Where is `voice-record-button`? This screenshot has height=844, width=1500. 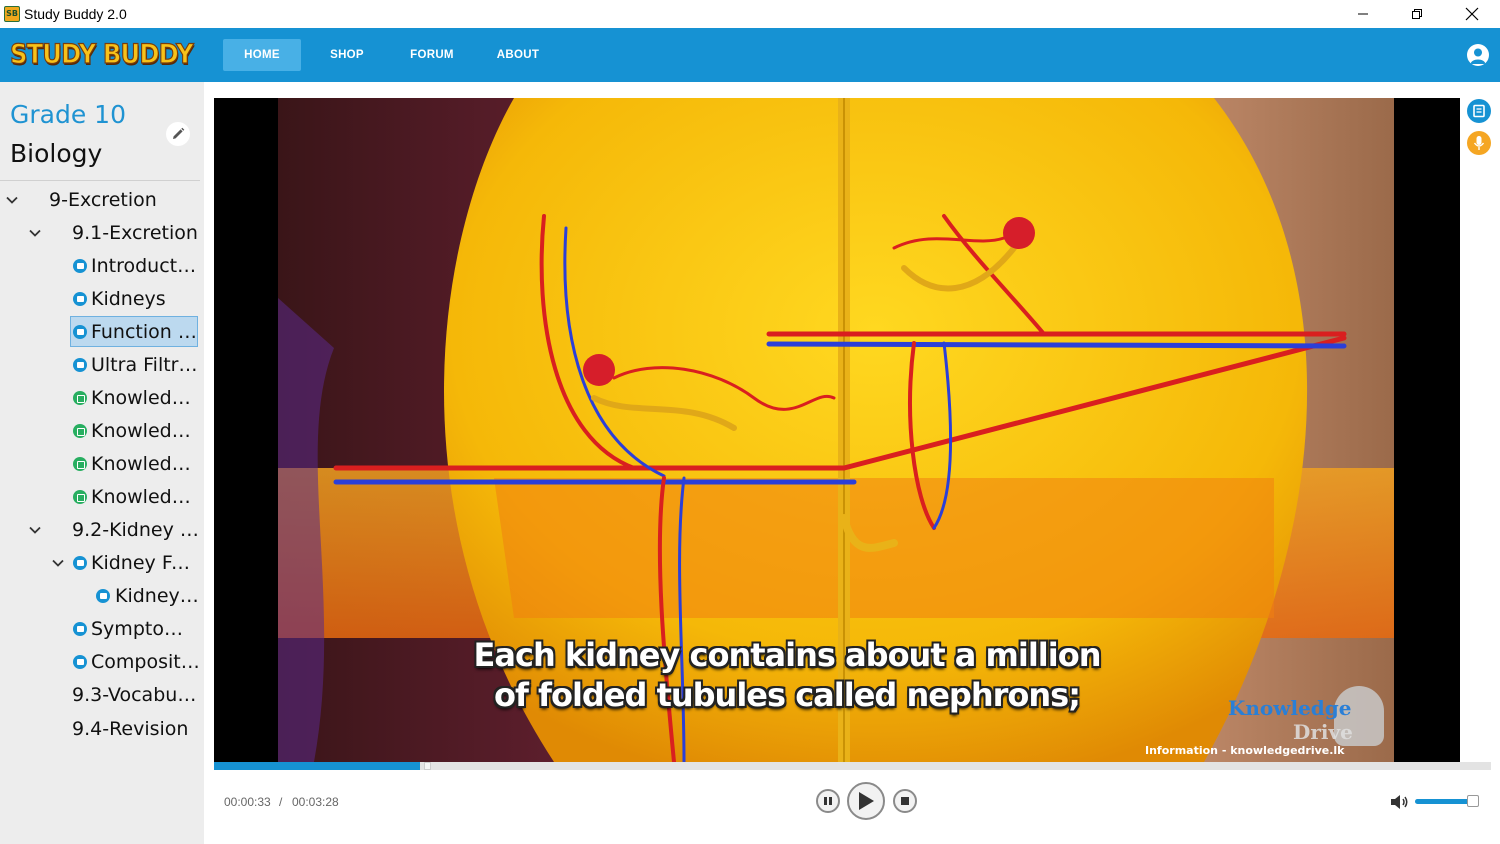 voice-record-button is located at coordinates (1479, 143).